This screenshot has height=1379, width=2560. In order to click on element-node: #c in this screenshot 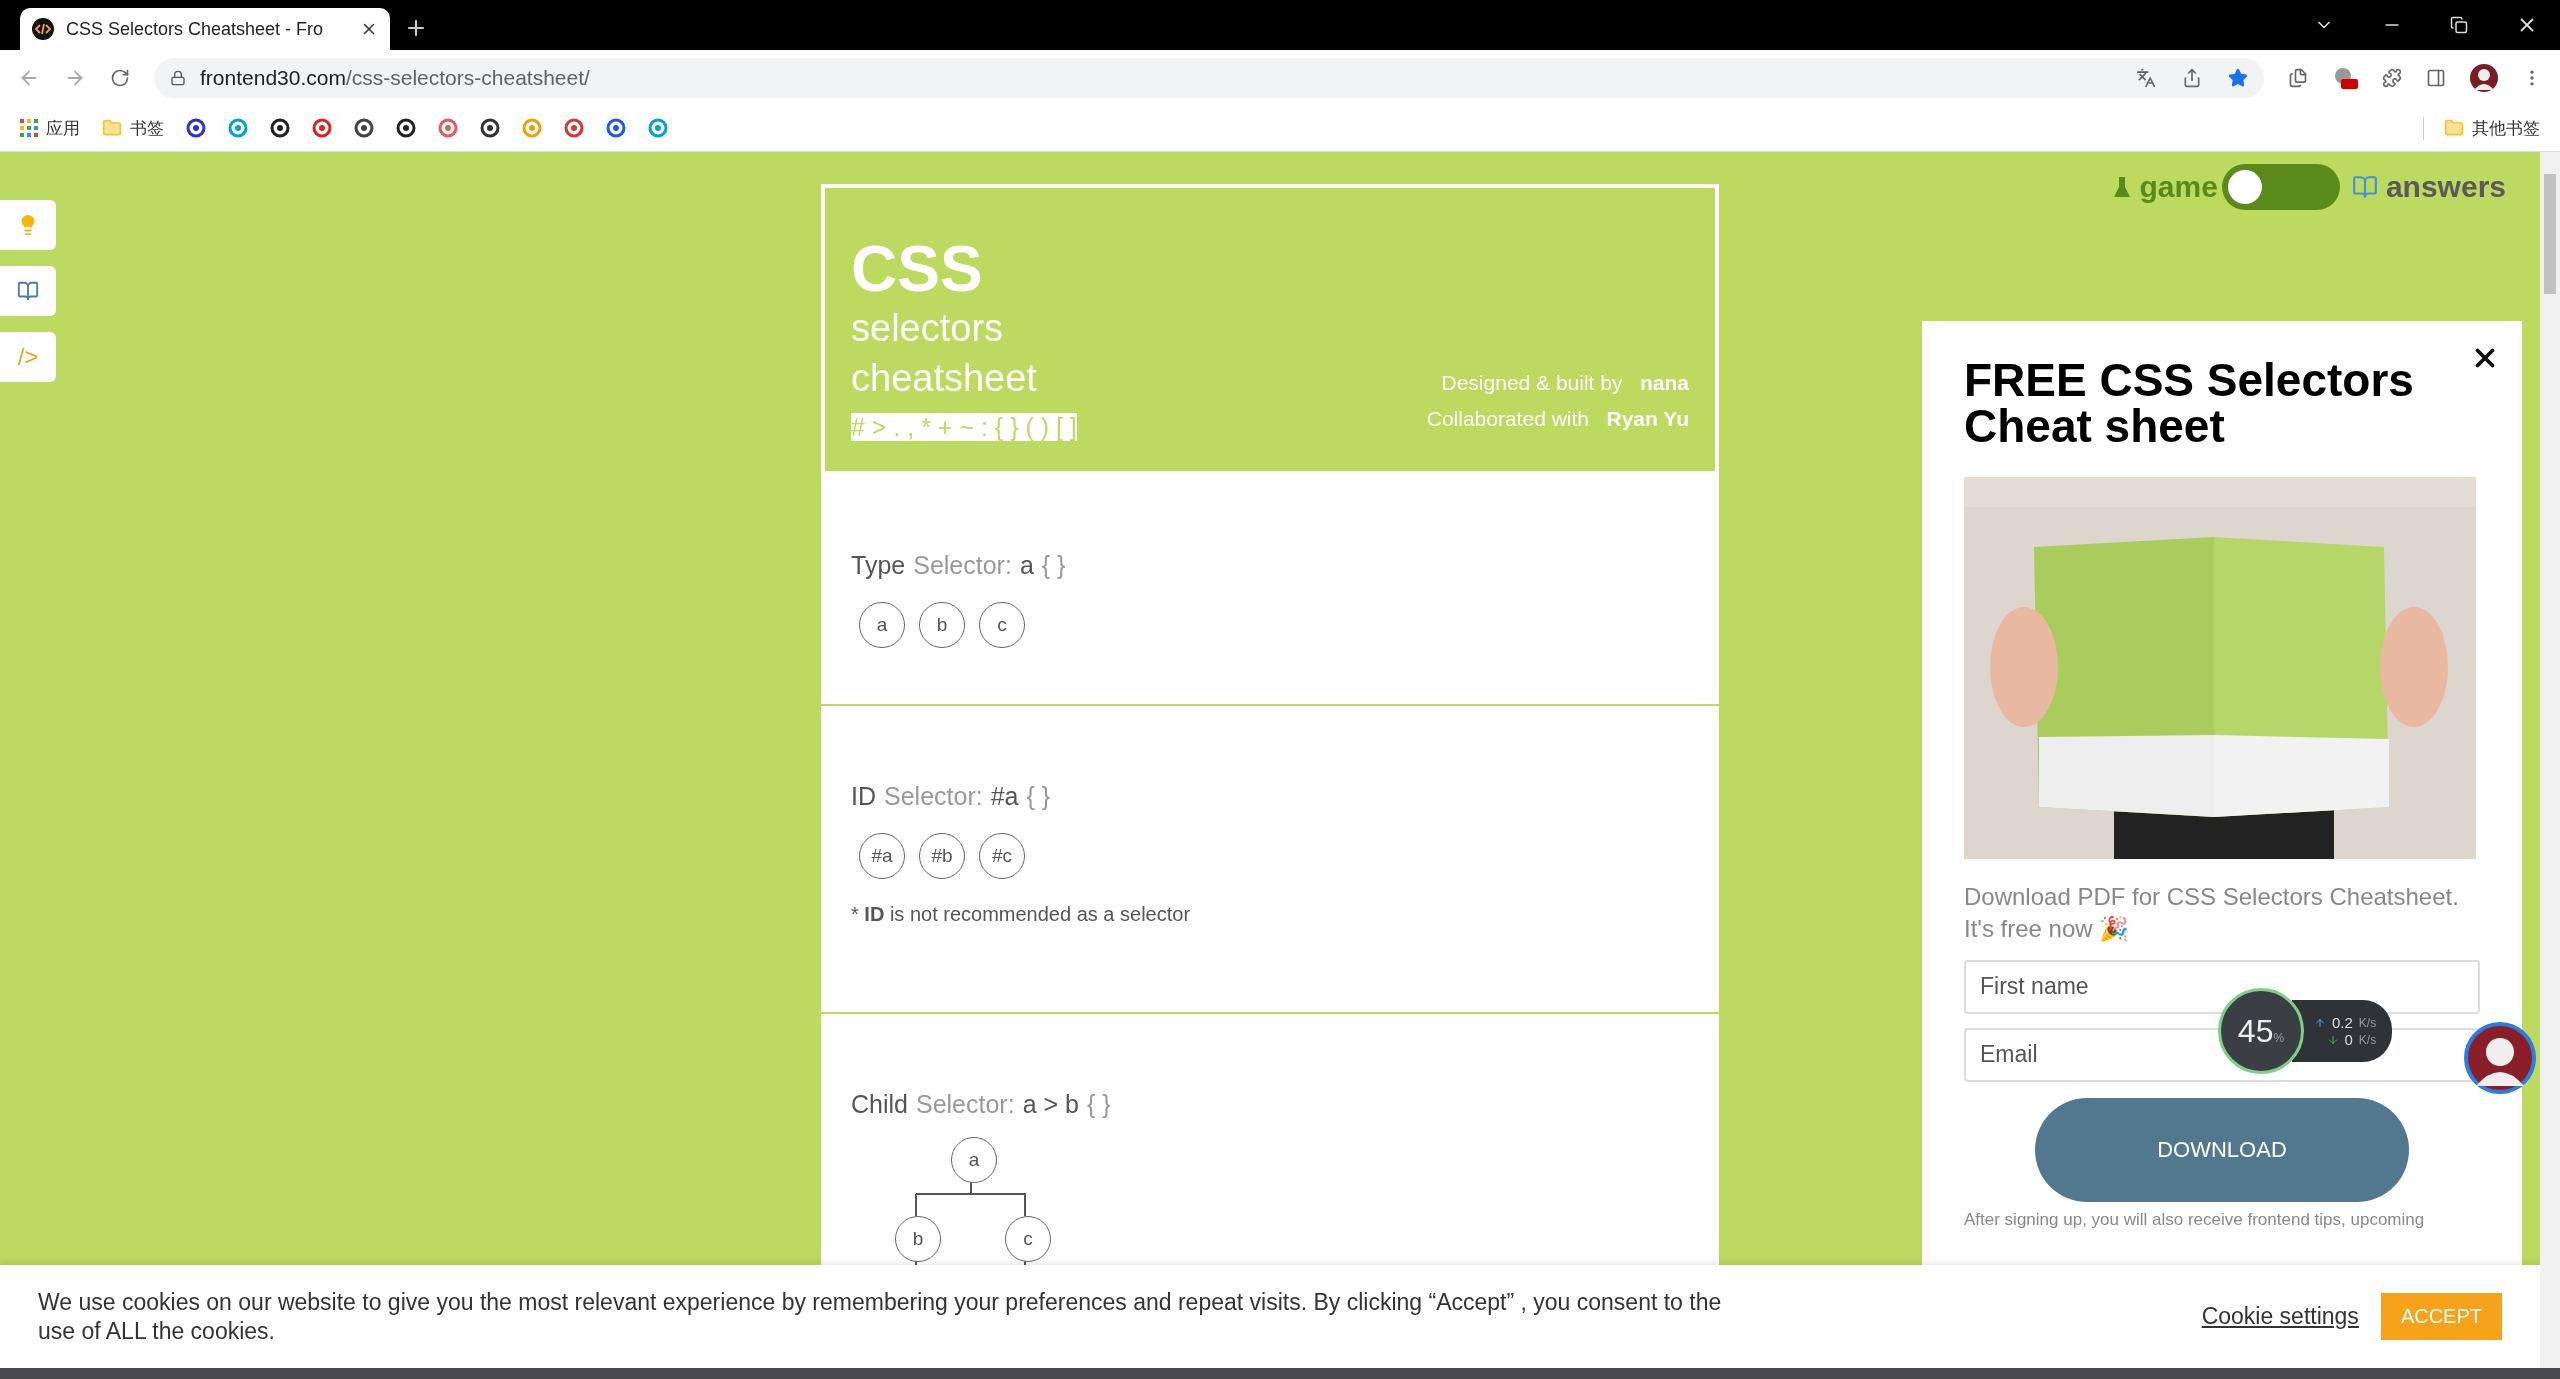, I will do `click(1002, 856)`.